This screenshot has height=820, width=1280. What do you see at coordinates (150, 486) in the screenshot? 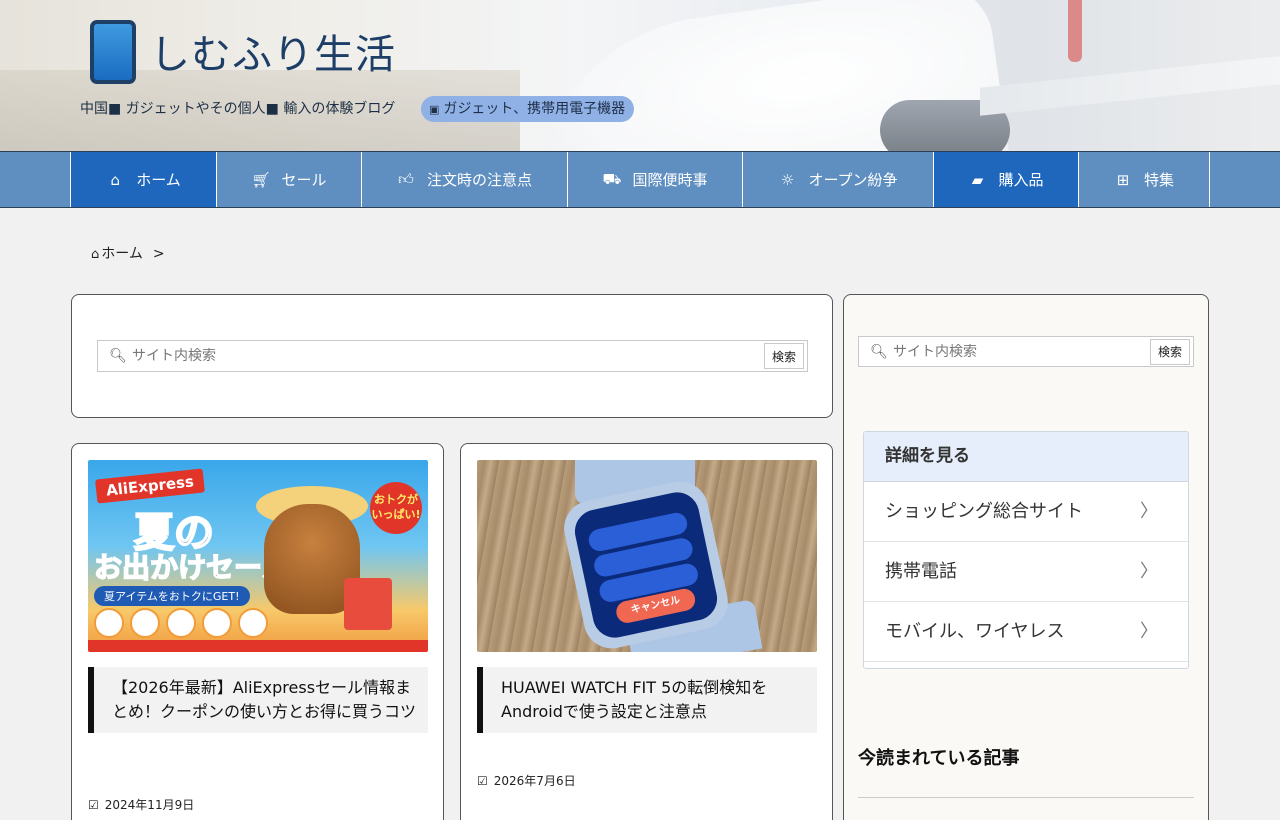
I see `thumb-brand: AliExpress` at bounding box center [150, 486].